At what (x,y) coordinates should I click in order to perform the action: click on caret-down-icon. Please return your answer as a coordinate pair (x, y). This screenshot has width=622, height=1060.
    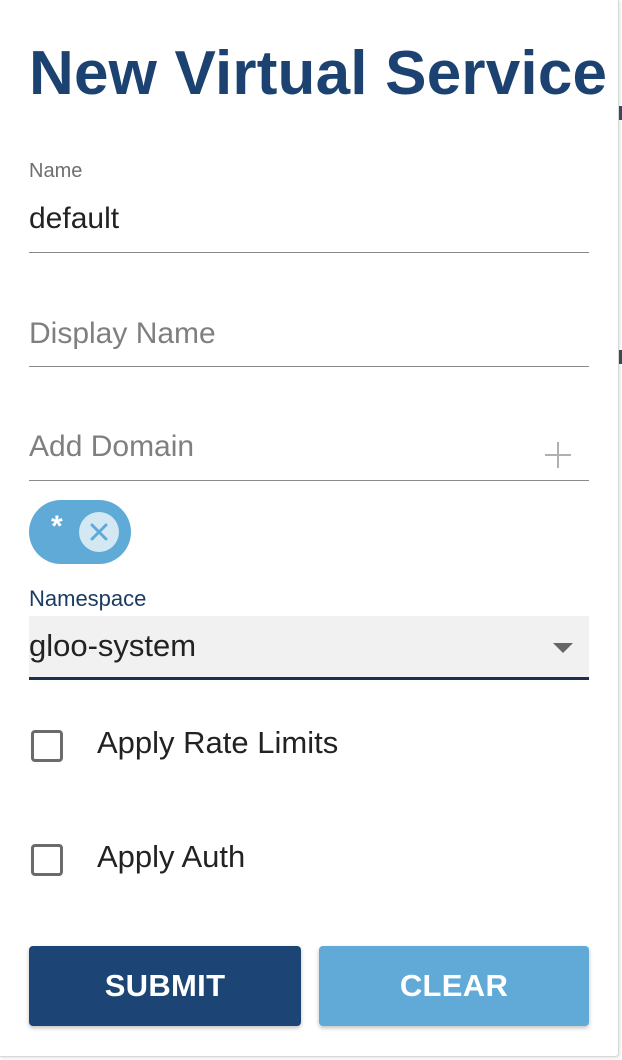
    Looking at the image, I should click on (563, 648).